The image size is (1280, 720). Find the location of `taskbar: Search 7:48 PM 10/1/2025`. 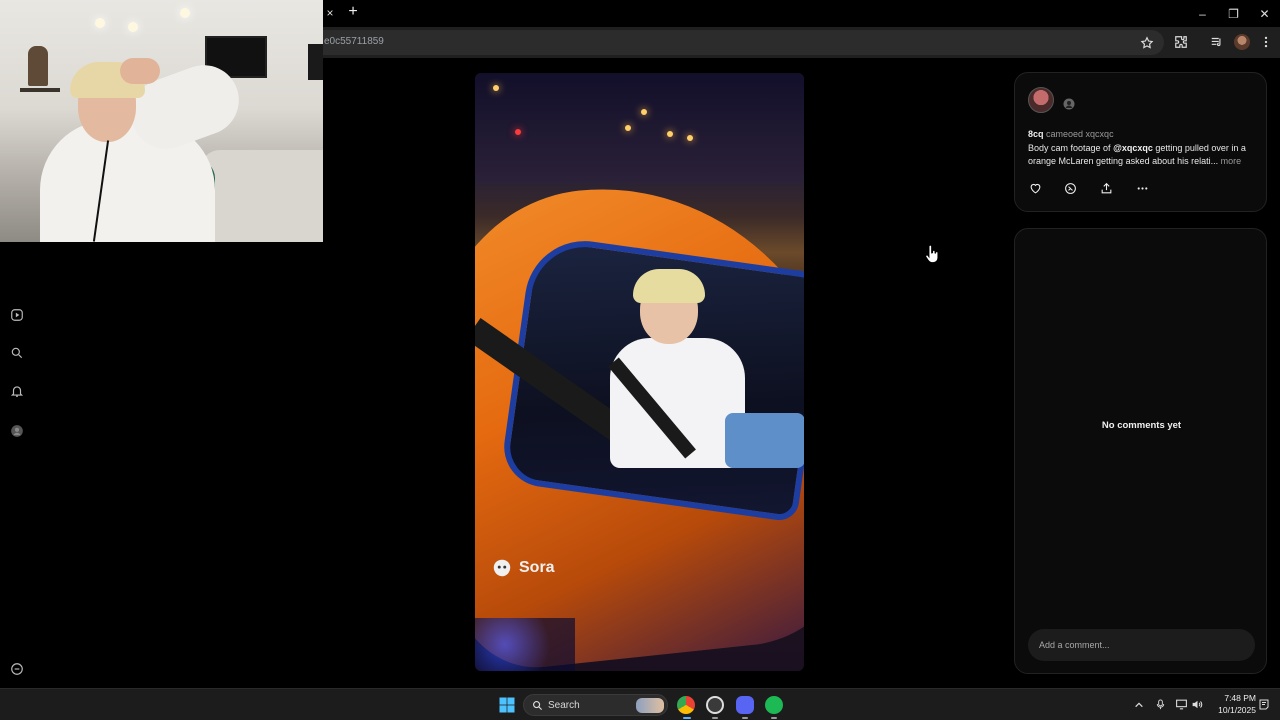

taskbar: Search 7:48 PM 10/1/2025 is located at coordinates (640, 704).